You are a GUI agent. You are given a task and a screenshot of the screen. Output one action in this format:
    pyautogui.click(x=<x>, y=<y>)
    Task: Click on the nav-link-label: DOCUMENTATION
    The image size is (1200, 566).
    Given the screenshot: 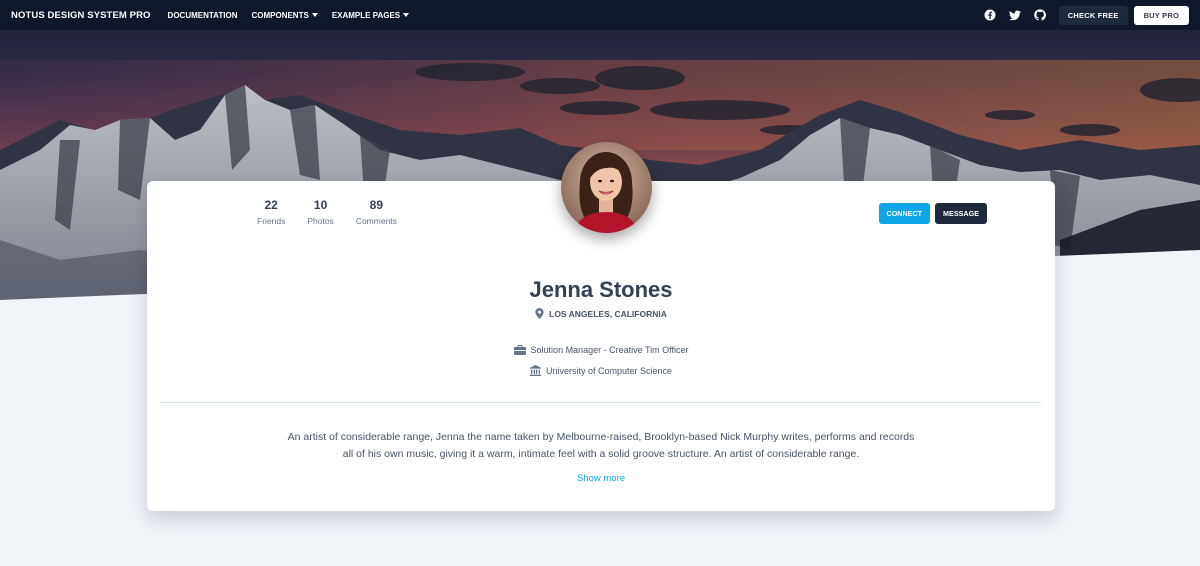 What is the action you would take?
    pyautogui.click(x=202, y=15)
    